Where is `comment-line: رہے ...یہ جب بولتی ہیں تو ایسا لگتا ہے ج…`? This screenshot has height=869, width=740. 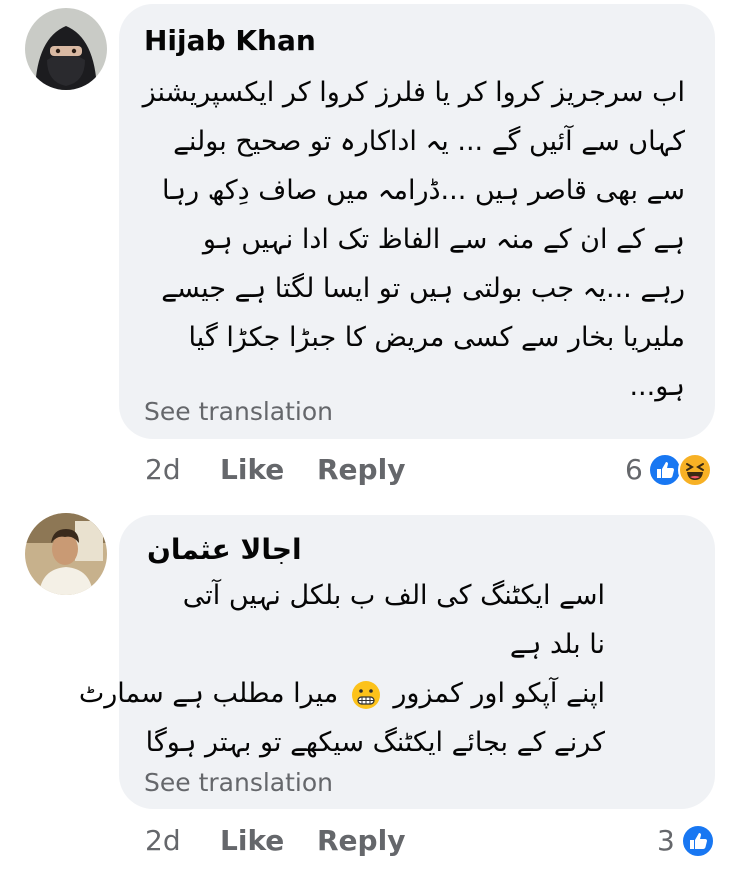
comment-line: رہے ...یہ جب بولتی ہیں تو ایسا لگتا ہے ج… is located at coordinates (423, 288).